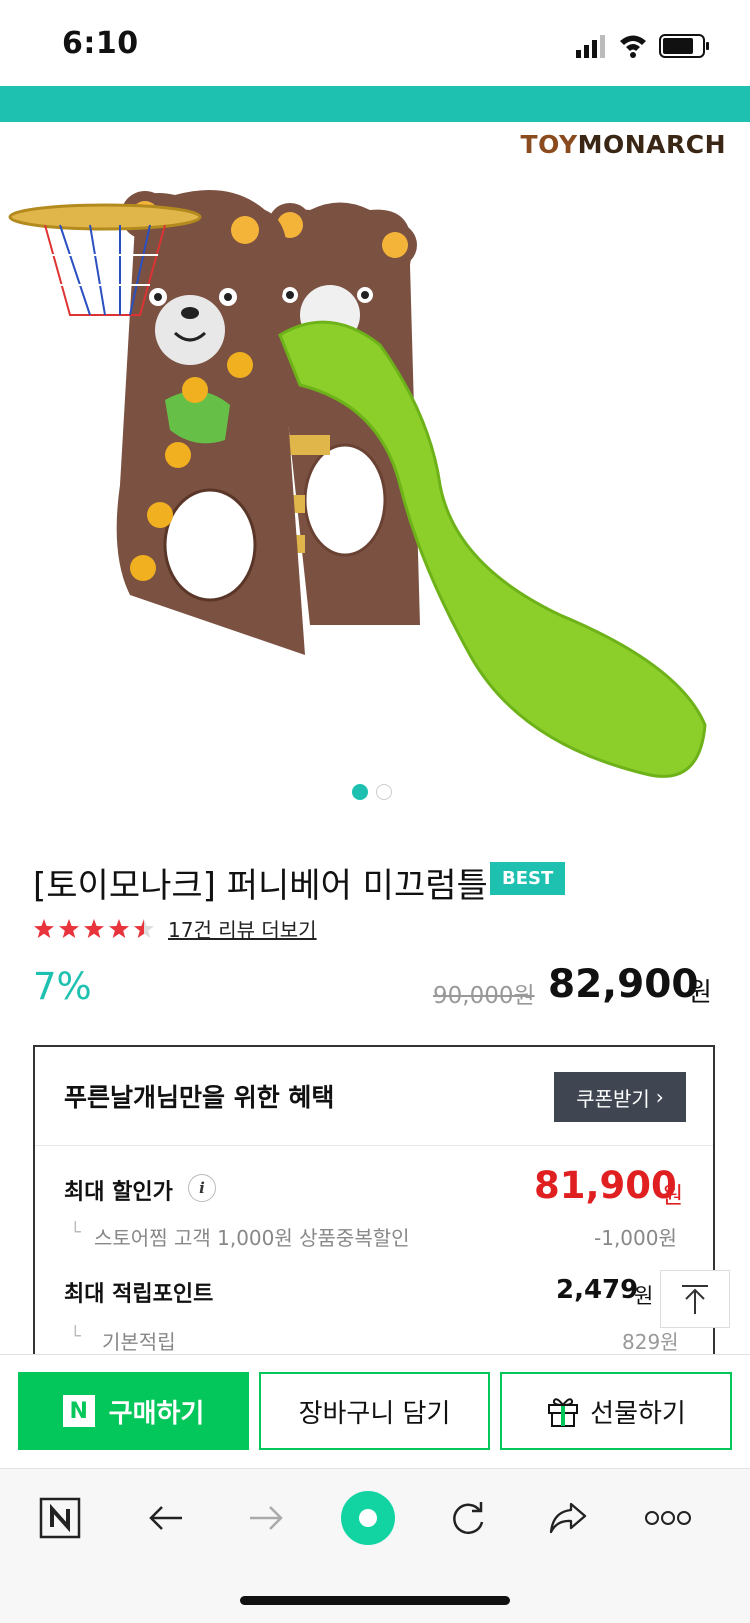  I want to click on more-button, so click(668, 1518).